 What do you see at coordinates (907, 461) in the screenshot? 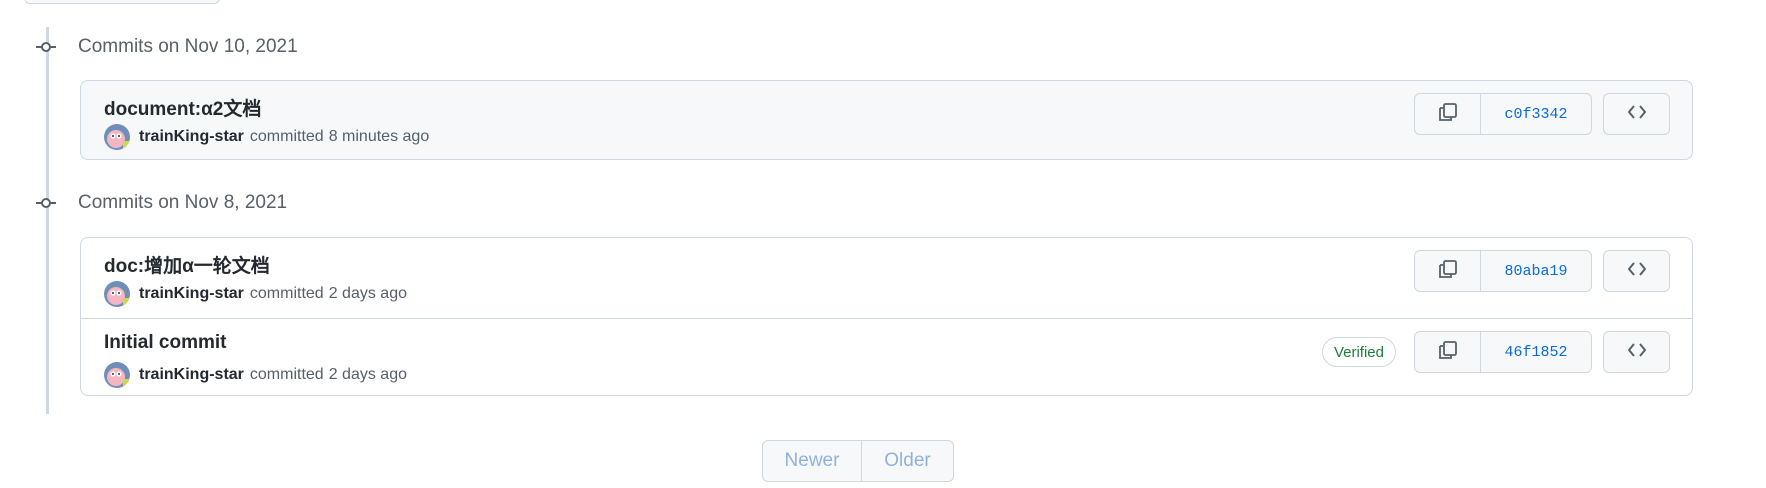
I see `older-button: Older` at bounding box center [907, 461].